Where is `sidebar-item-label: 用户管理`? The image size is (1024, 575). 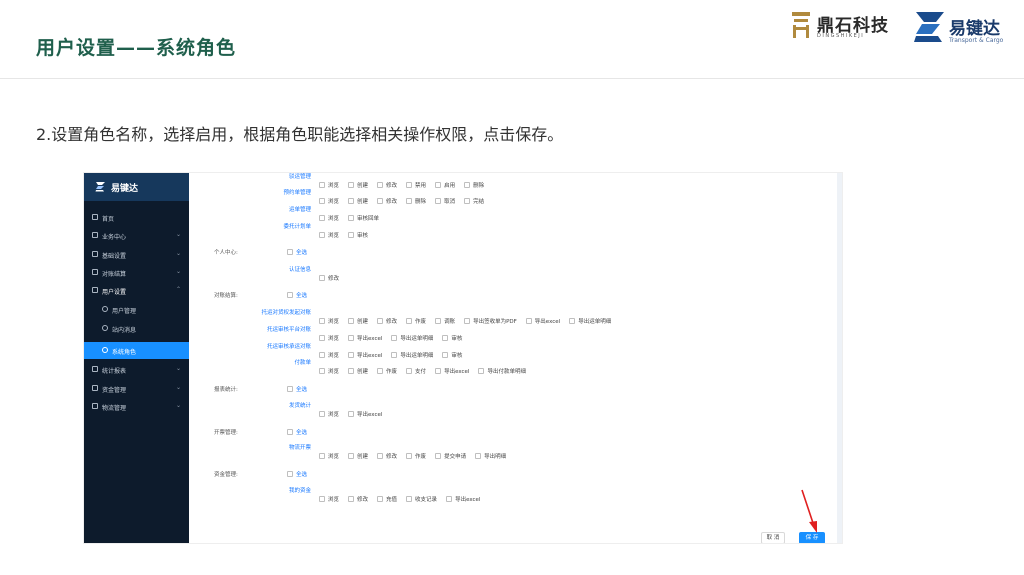
sidebar-item-label: 用户管理 is located at coordinates (124, 311).